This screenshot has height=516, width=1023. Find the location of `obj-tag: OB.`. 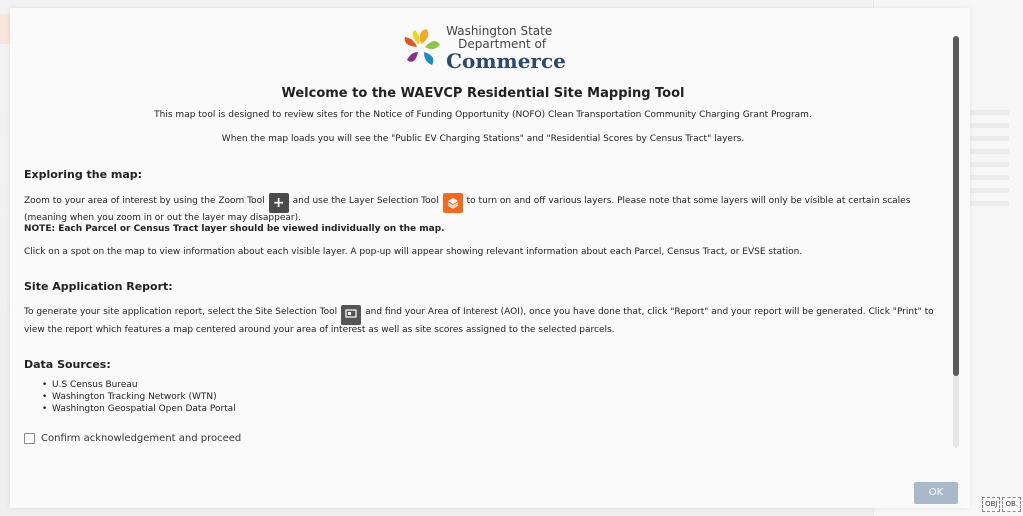

obj-tag: OB. is located at coordinates (1011, 504).